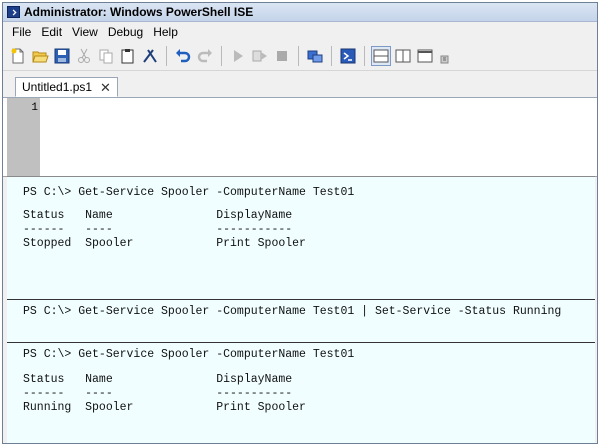 Image resolution: width=600 pixels, height=446 pixels. What do you see at coordinates (128, 56) in the screenshot?
I see `paste-icon` at bounding box center [128, 56].